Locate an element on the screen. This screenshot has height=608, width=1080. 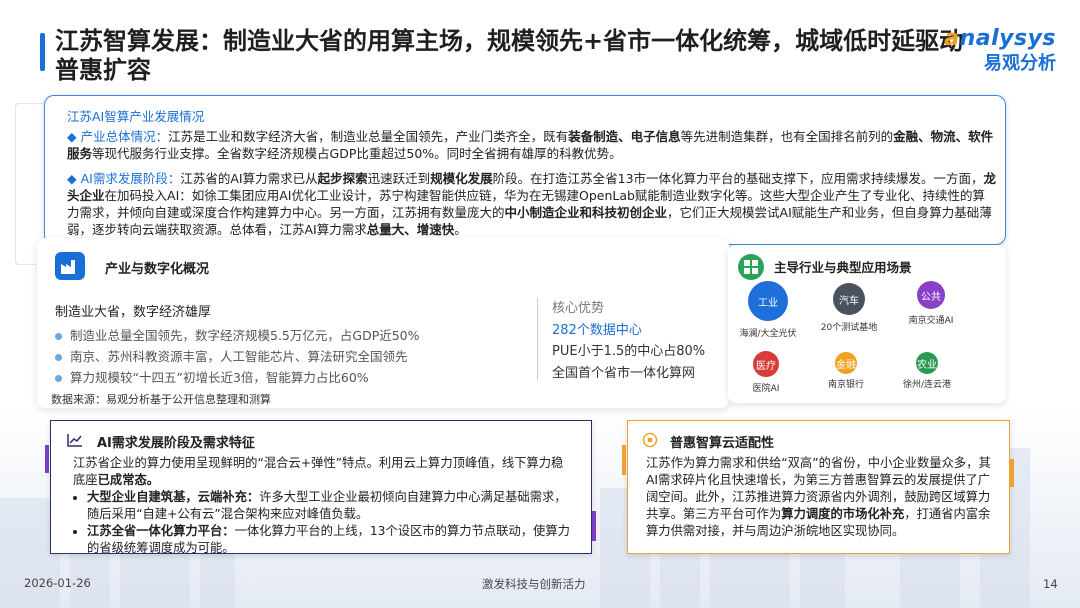
factory-icon is located at coordinates (70, 266).